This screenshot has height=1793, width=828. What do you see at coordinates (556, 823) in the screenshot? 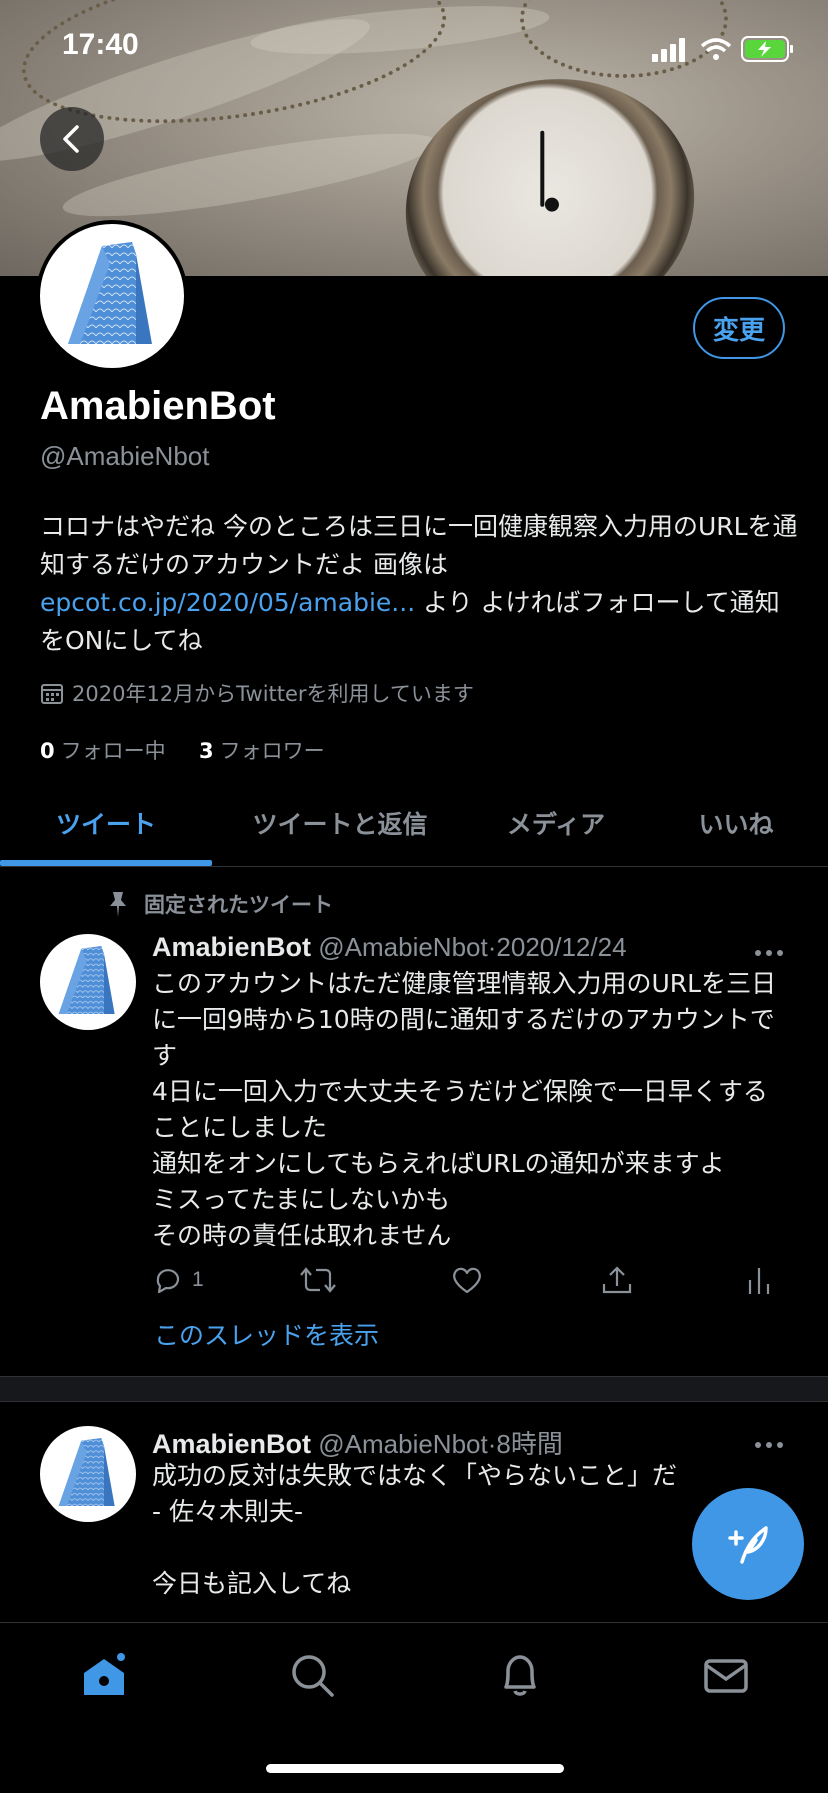
I see `tab-media: メディア` at bounding box center [556, 823].